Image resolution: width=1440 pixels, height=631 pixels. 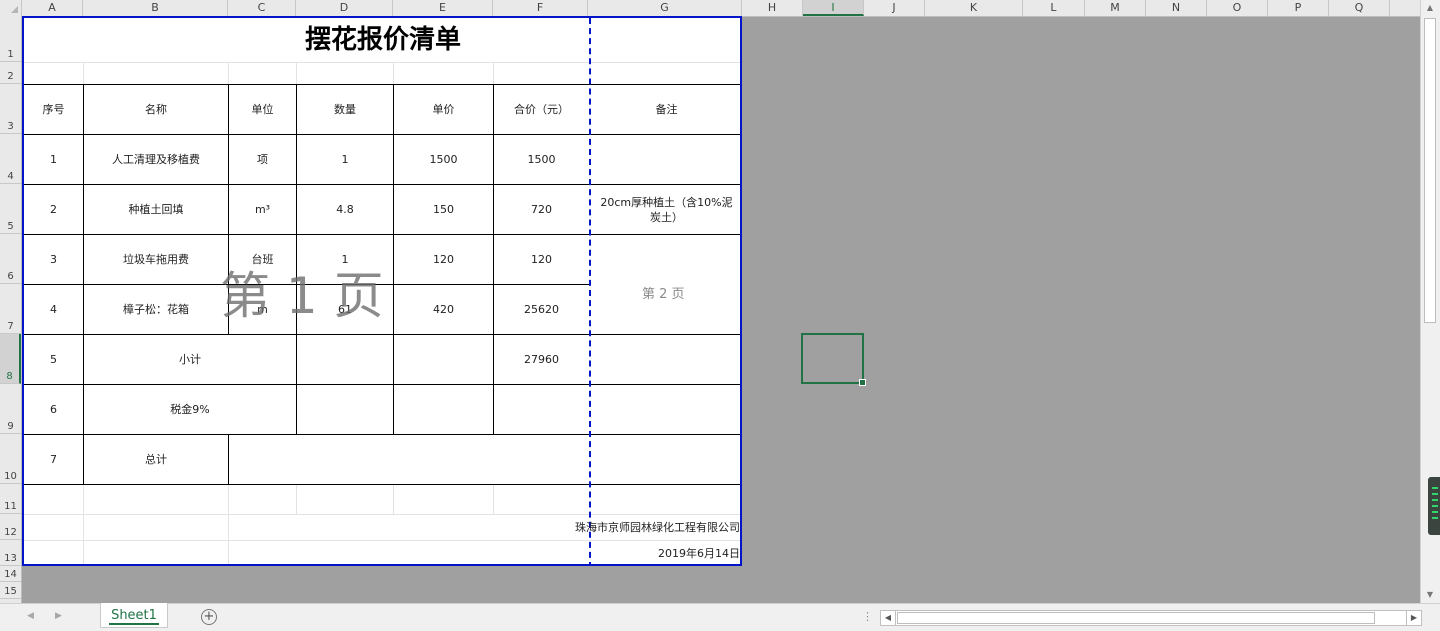 What do you see at coordinates (974, 8) in the screenshot?
I see `column-header-k: K` at bounding box center [974, 8].